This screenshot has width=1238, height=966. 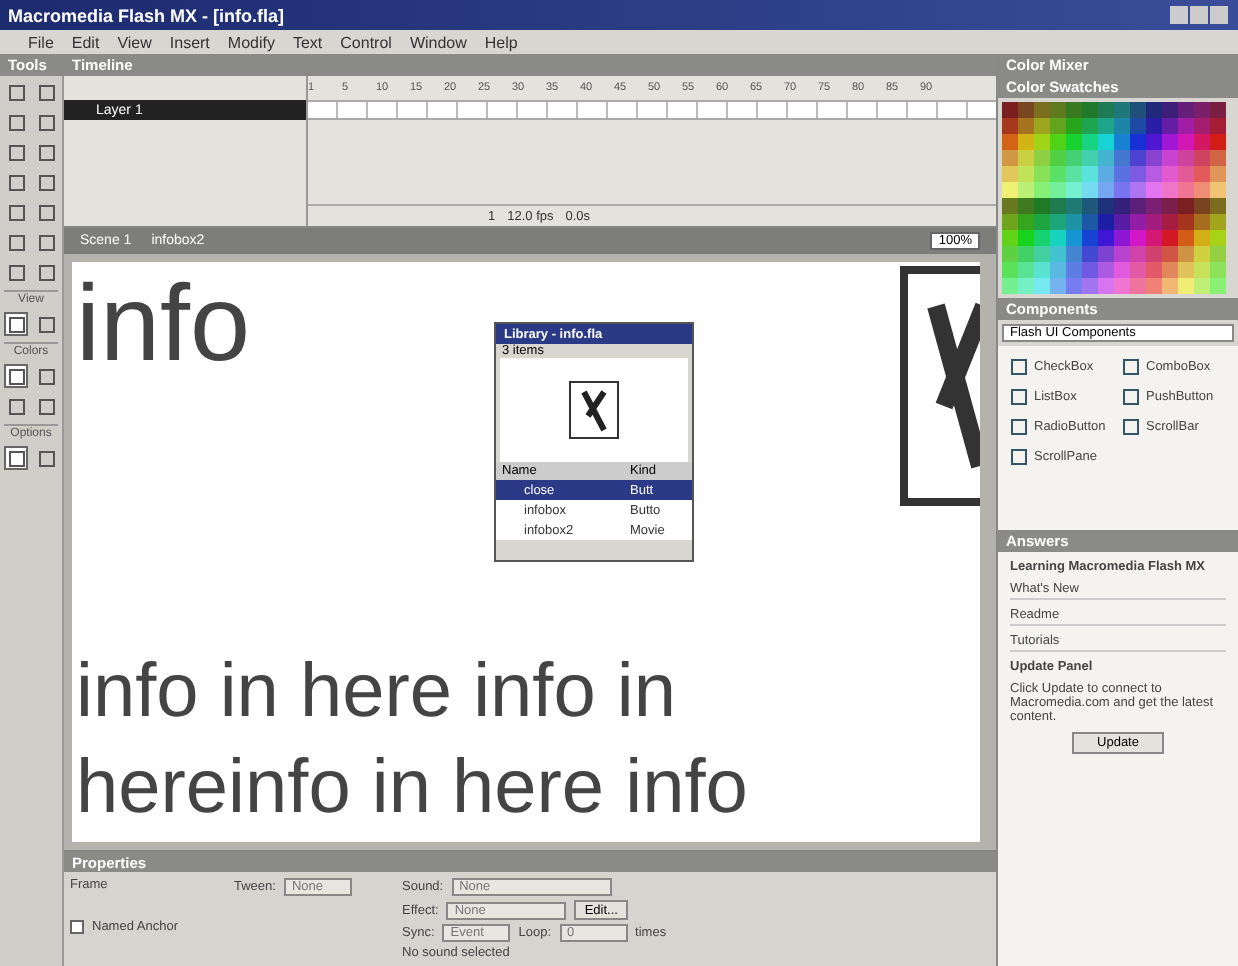 What do you see at coordinates (134, 42) in the screenshot?
I see `menu-item: View` at bounding box center [134, 42].